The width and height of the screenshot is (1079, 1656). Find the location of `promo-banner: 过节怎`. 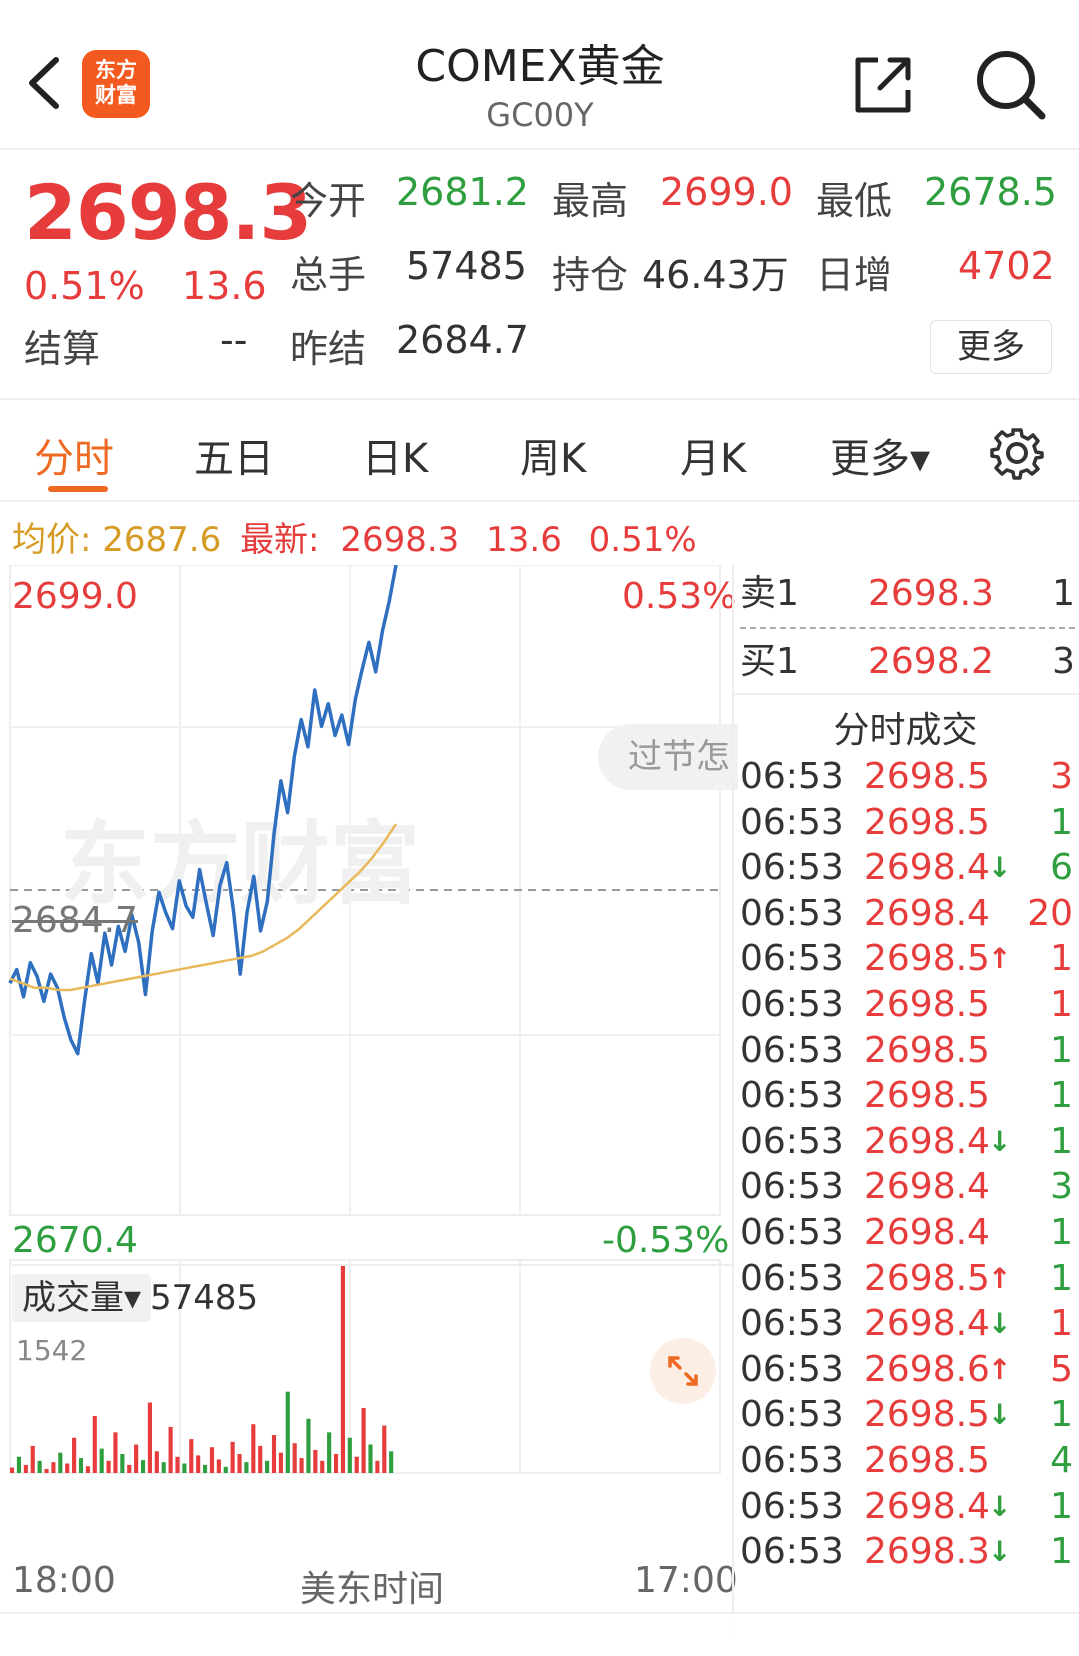

promo-banner: 过节怎 is located at coordinates (668, 757).